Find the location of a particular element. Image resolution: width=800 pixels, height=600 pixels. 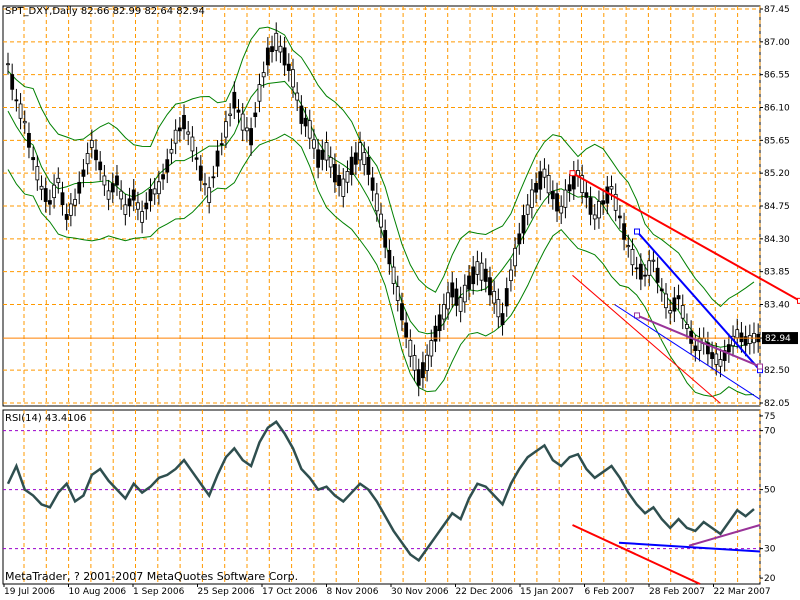

trend-line-blue-handle is located at coordinates (637, 231).